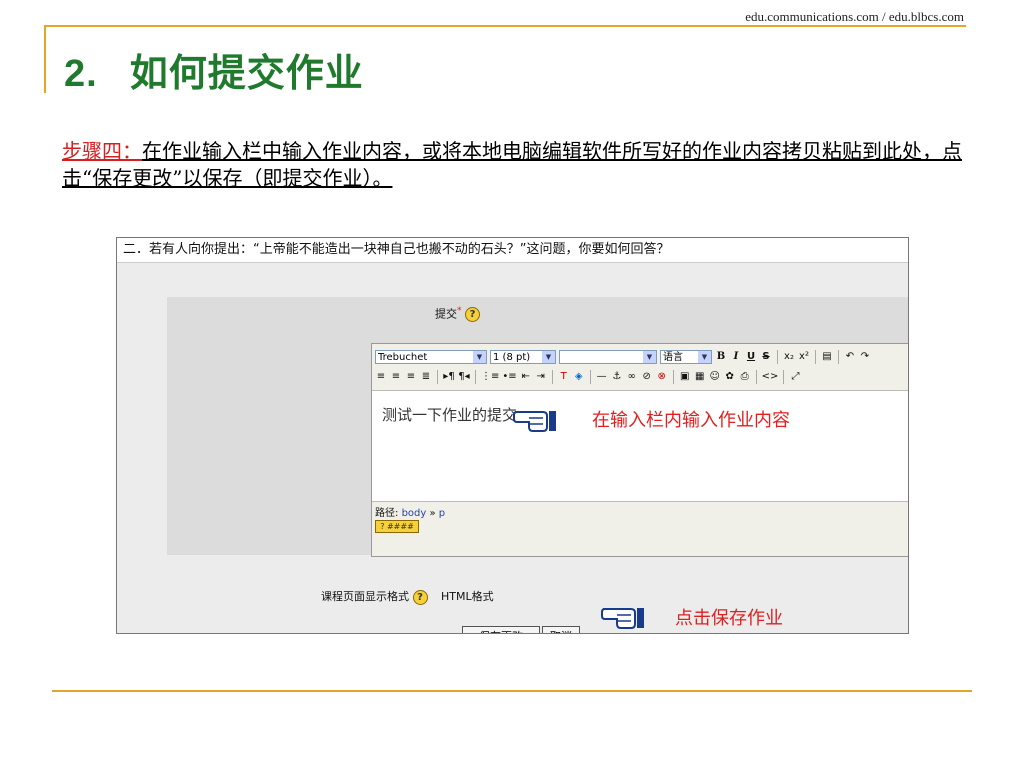 The height and width of the screenshot is (768, 1024). Describe the element at coordinates (685, 377) in the screenshot. I see `image-icon: ▣` at that location.